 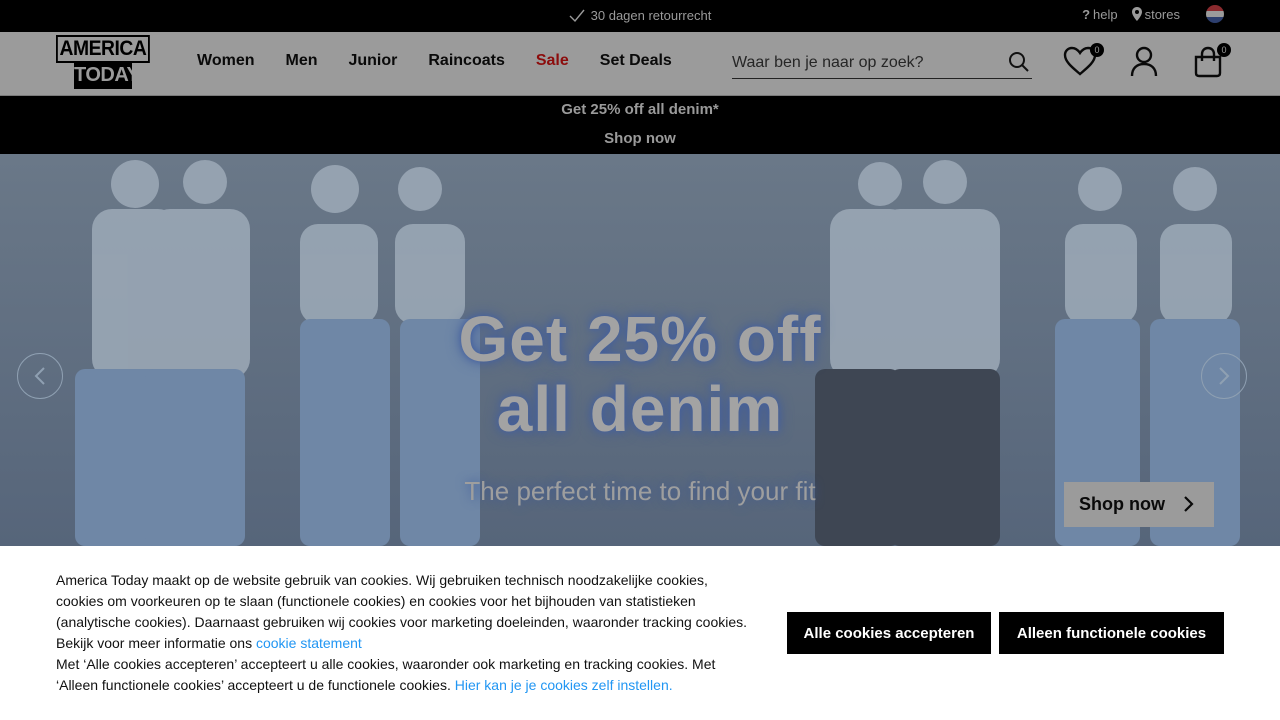 I want to click on america-today-logo: AMERICA TODAY, so click(x=103, y=63).